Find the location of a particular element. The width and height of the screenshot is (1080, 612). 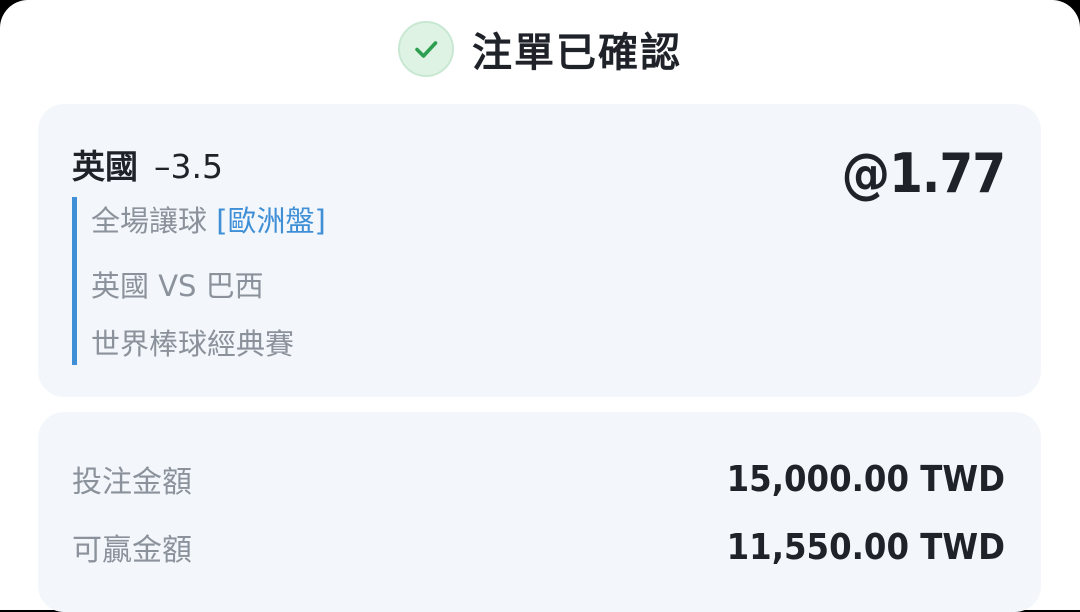

market-name: 全場讓球 is located at coordinates (149, 221).